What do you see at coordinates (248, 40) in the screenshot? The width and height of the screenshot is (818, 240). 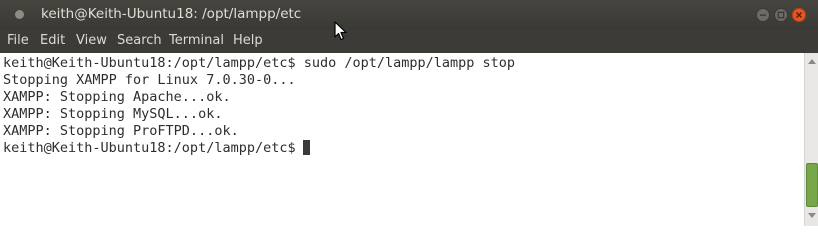 I see `menu-help: Help` at bounding box center [248, 40].